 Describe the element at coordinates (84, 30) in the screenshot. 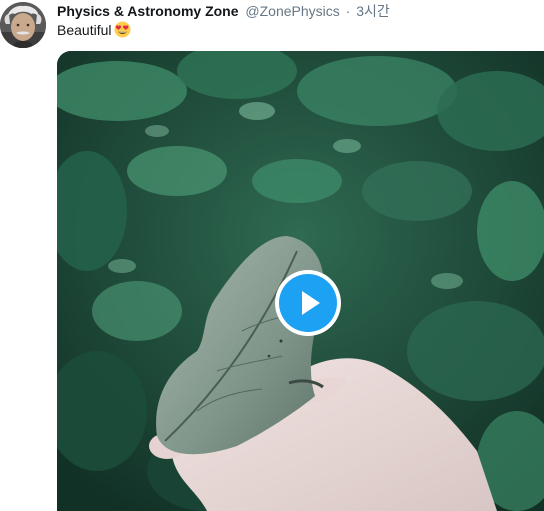

I see `tweet-text: Beautiful` at that location.